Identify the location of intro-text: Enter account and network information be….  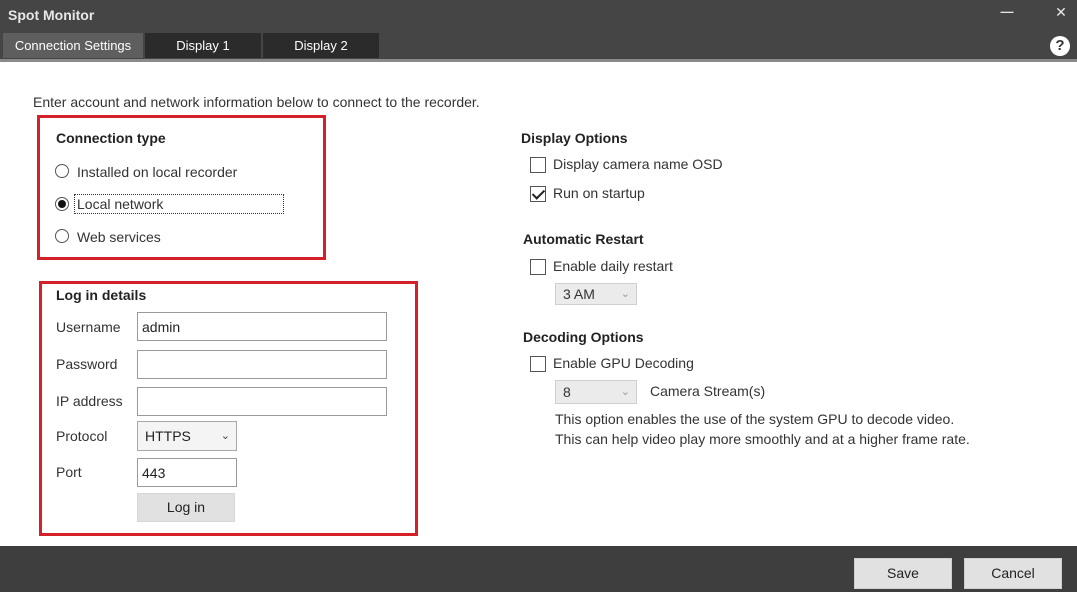
(256, 102).